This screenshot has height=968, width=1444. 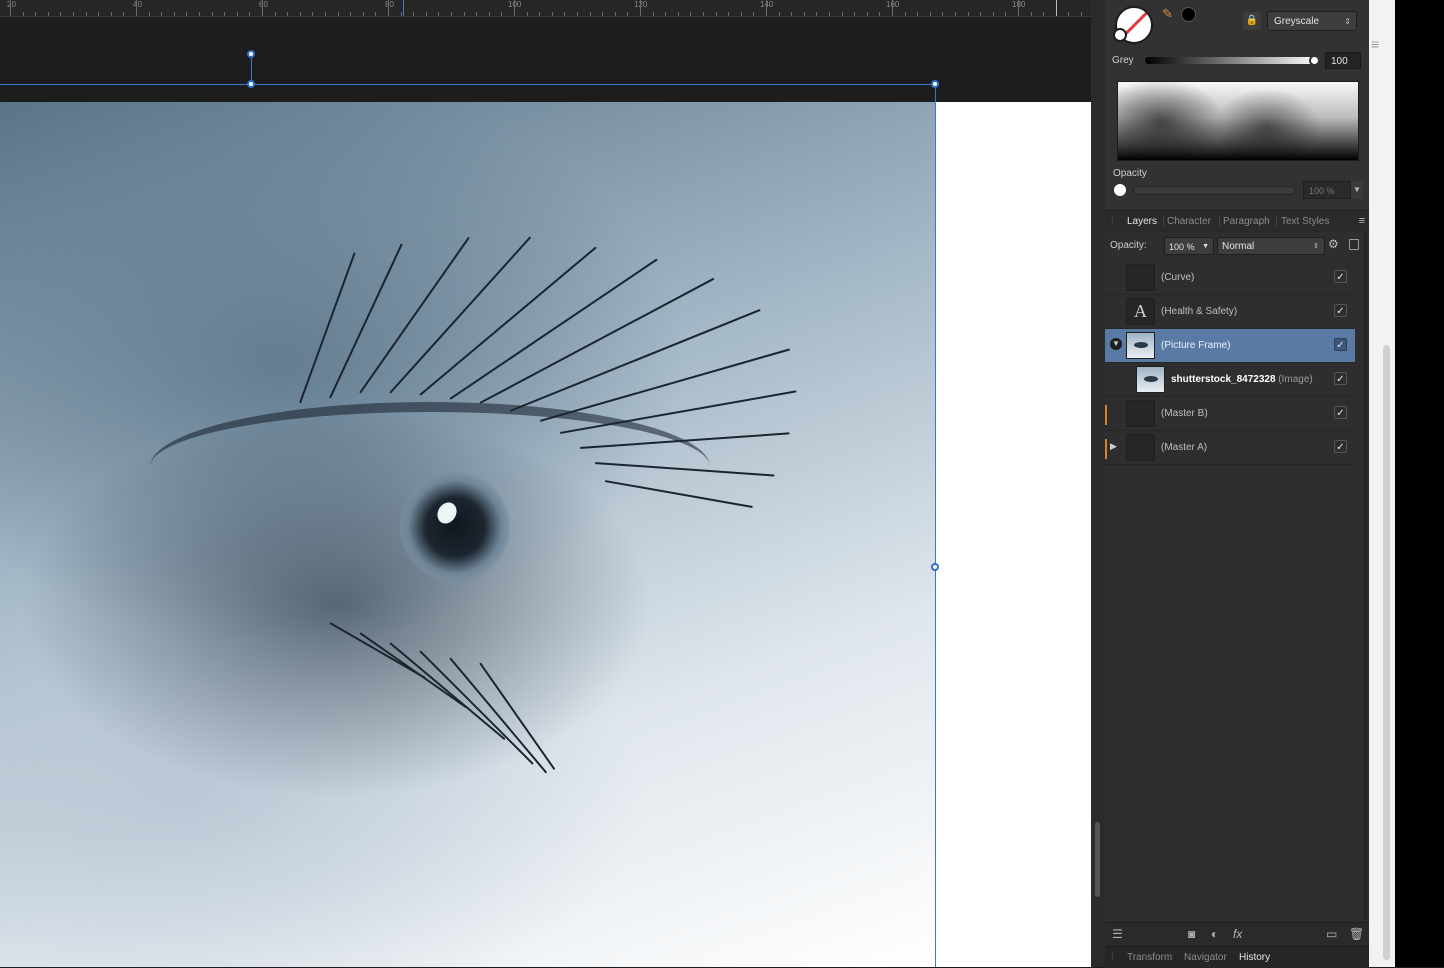 I want to click on tab-text-styles: Text Styles, so click(x=1305, y=221).